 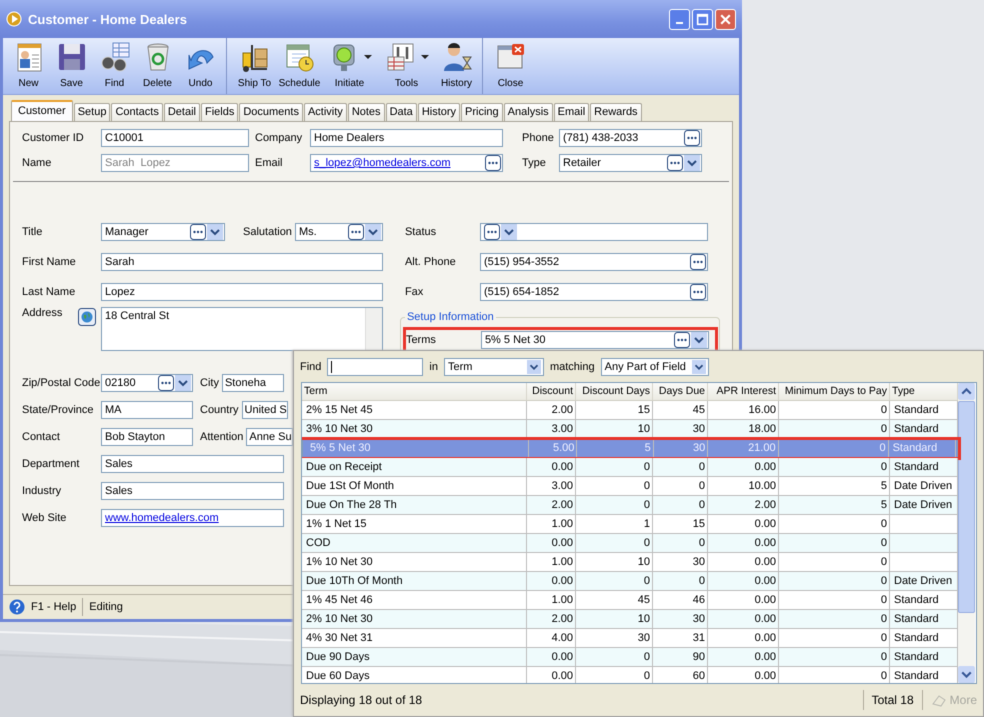 What do you see at coordinates (137, 112) in the screenshot?
I see `tab: Contacts` at bounding box center [137, 112].